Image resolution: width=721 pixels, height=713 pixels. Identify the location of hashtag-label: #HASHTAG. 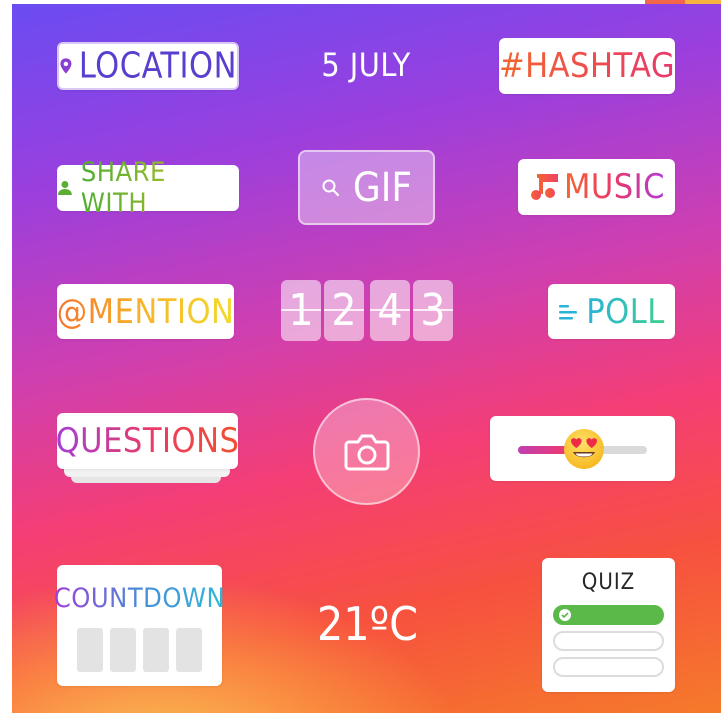
(587, 66).